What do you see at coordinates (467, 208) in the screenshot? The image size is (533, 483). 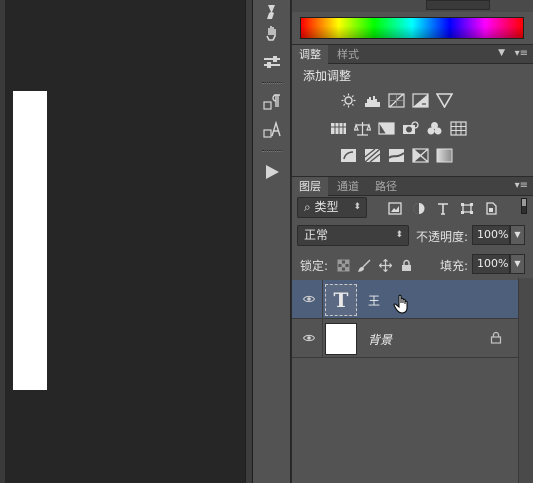 I see `shape-layer-filter-icon` at bounding box center [467, 208].